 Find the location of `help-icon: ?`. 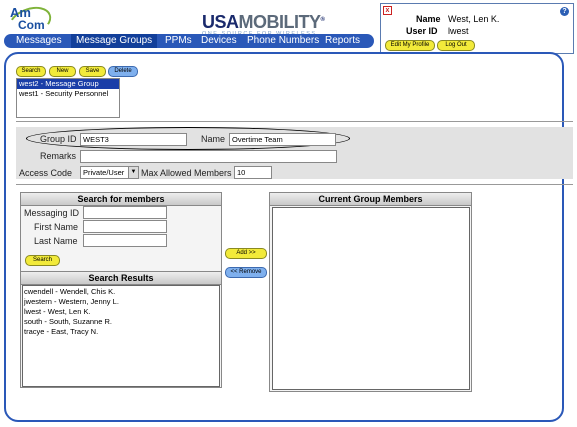

help-icon: ? is located at coordinates (564, 11).